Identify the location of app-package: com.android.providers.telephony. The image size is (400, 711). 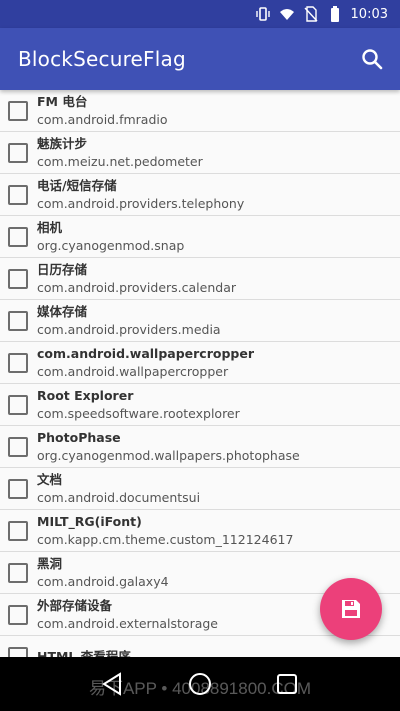
(141, 203).